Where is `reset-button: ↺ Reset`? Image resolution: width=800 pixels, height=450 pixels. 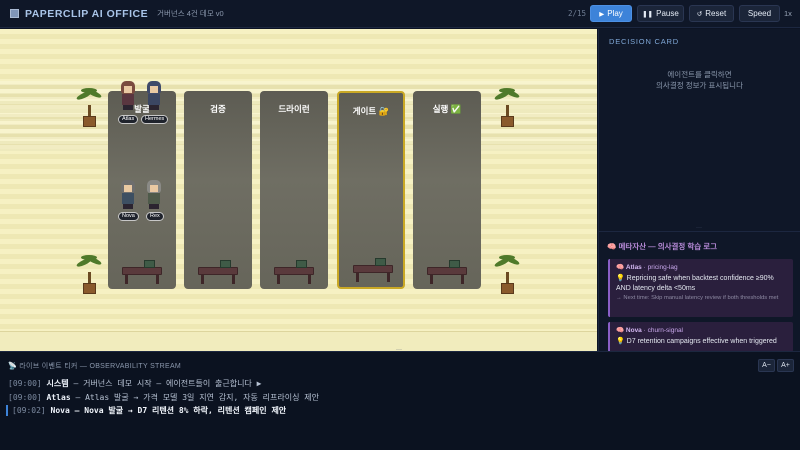 reset-button: ↺ Reset is located at coordinates (711, 13).